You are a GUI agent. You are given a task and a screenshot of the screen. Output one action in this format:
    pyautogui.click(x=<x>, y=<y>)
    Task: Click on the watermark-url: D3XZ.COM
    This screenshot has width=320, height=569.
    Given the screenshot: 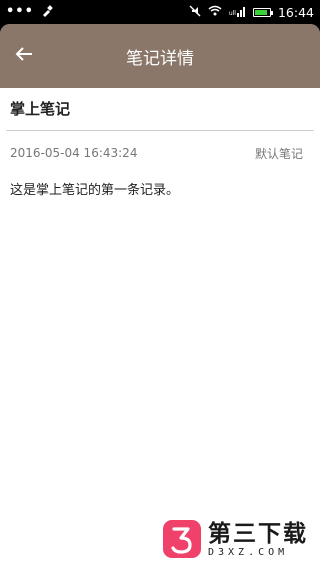 What is the action you would take?
    pyautogui.click(x=248, y=552)
    